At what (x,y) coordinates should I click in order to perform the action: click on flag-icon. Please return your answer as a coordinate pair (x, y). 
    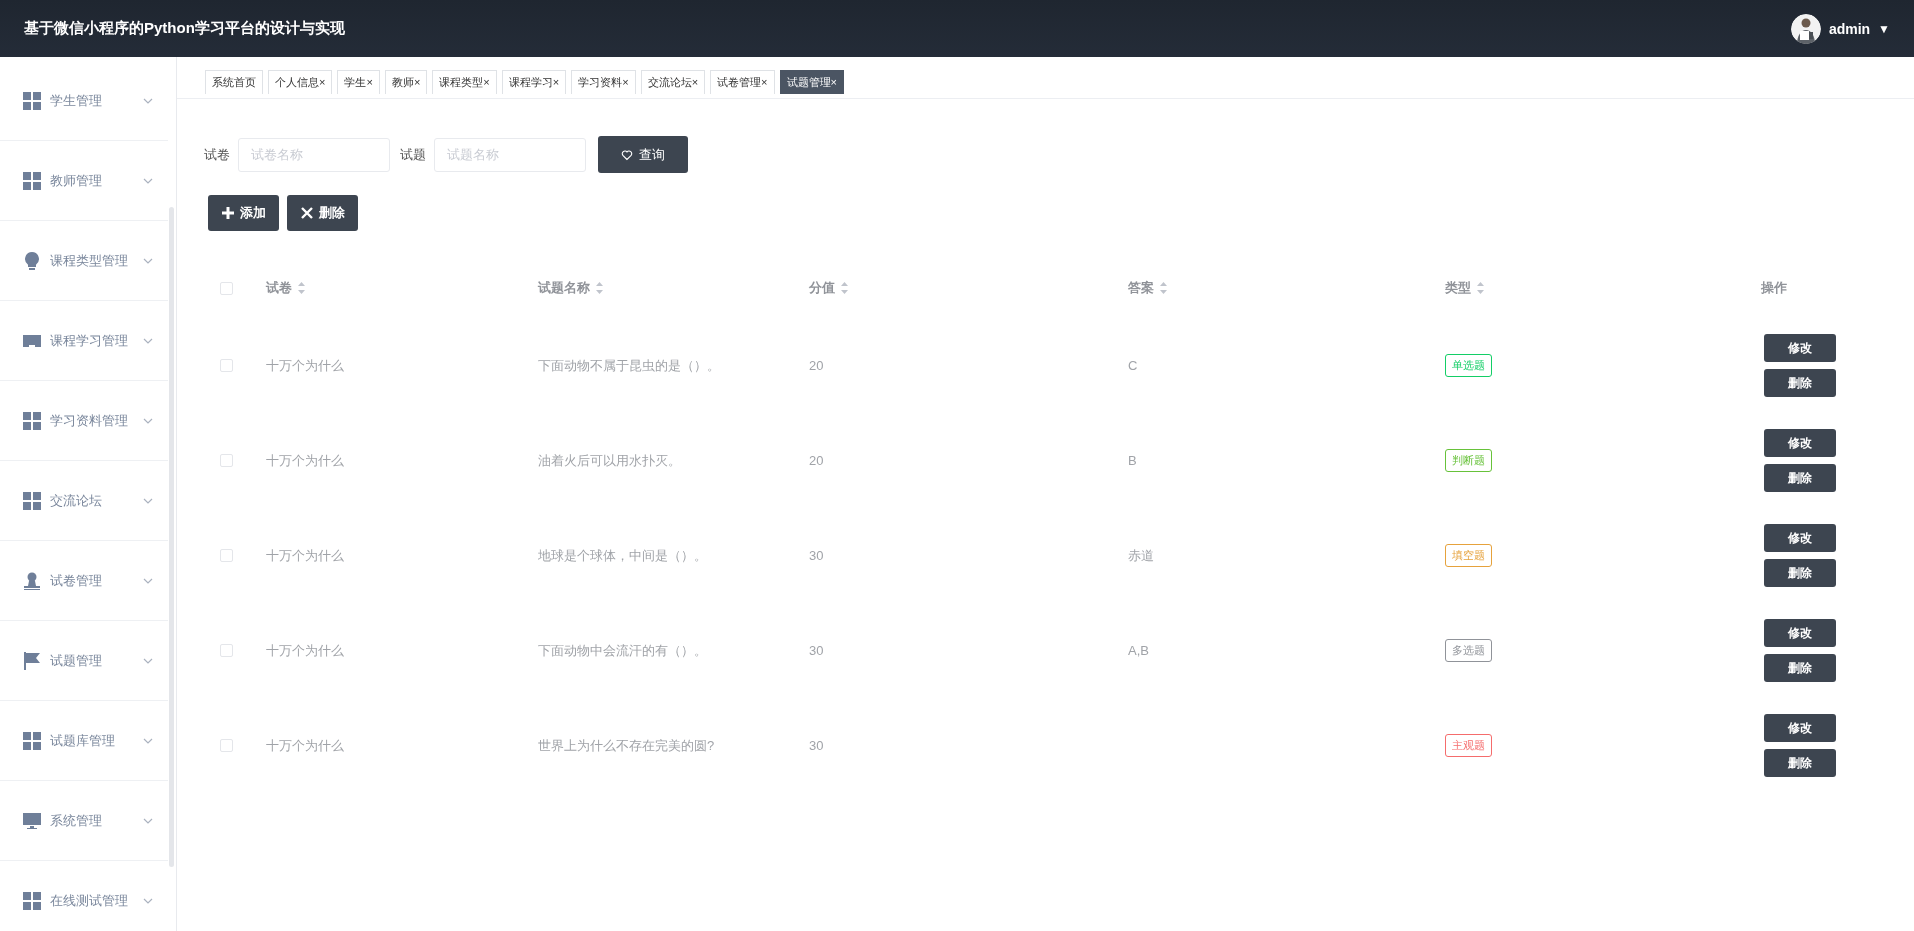
    Looking at the image, I should click on (32, 660).